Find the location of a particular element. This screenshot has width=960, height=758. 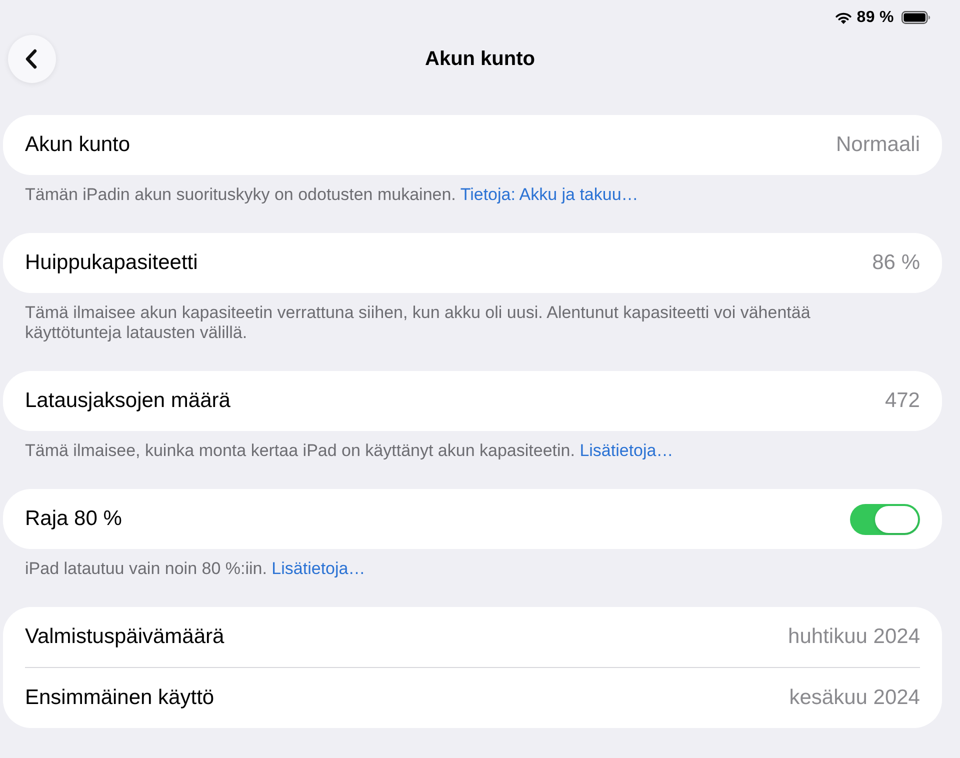

row-value: 472 is located at coordinates (902, 401).